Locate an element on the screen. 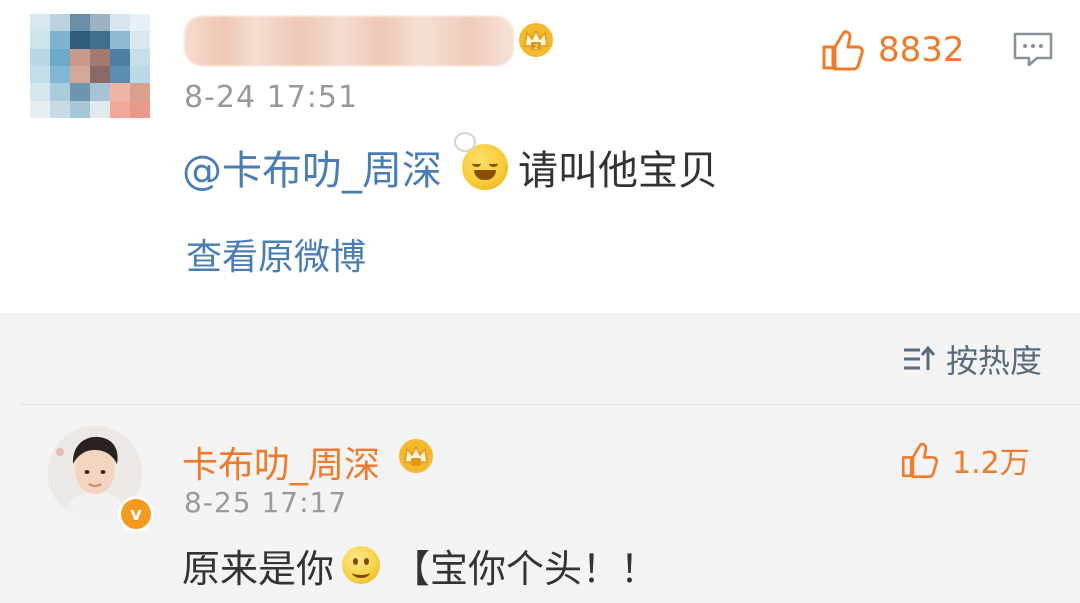 Image resolution: width=1080 pixels, height=603 pixels. comment-icon is located at coordinates (1033, 50).